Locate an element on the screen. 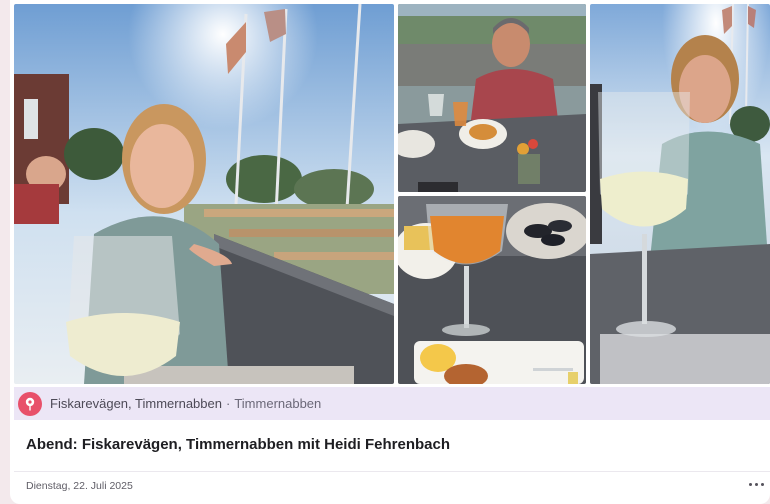  photo-man-at-table-image is located at coordinates (492, 98).